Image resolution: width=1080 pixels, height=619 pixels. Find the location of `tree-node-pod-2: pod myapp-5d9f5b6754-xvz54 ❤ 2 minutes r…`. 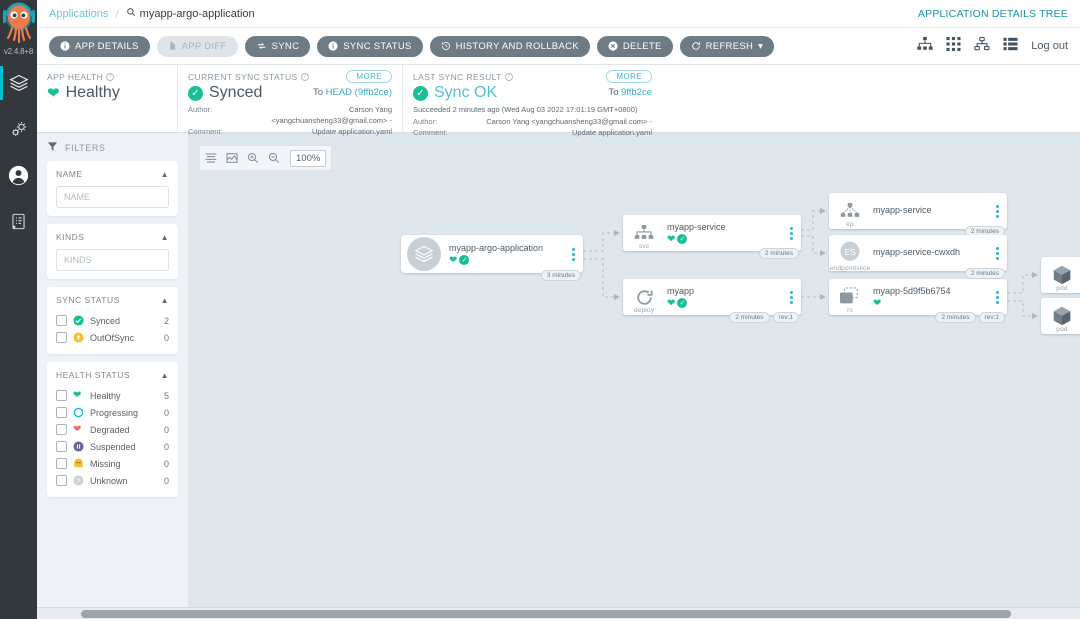

tree-node-pod-2: pod myapp-5d9f5b6754-xvz54 ❤ 2 minutes r… is located at coordinates (1060, 316).